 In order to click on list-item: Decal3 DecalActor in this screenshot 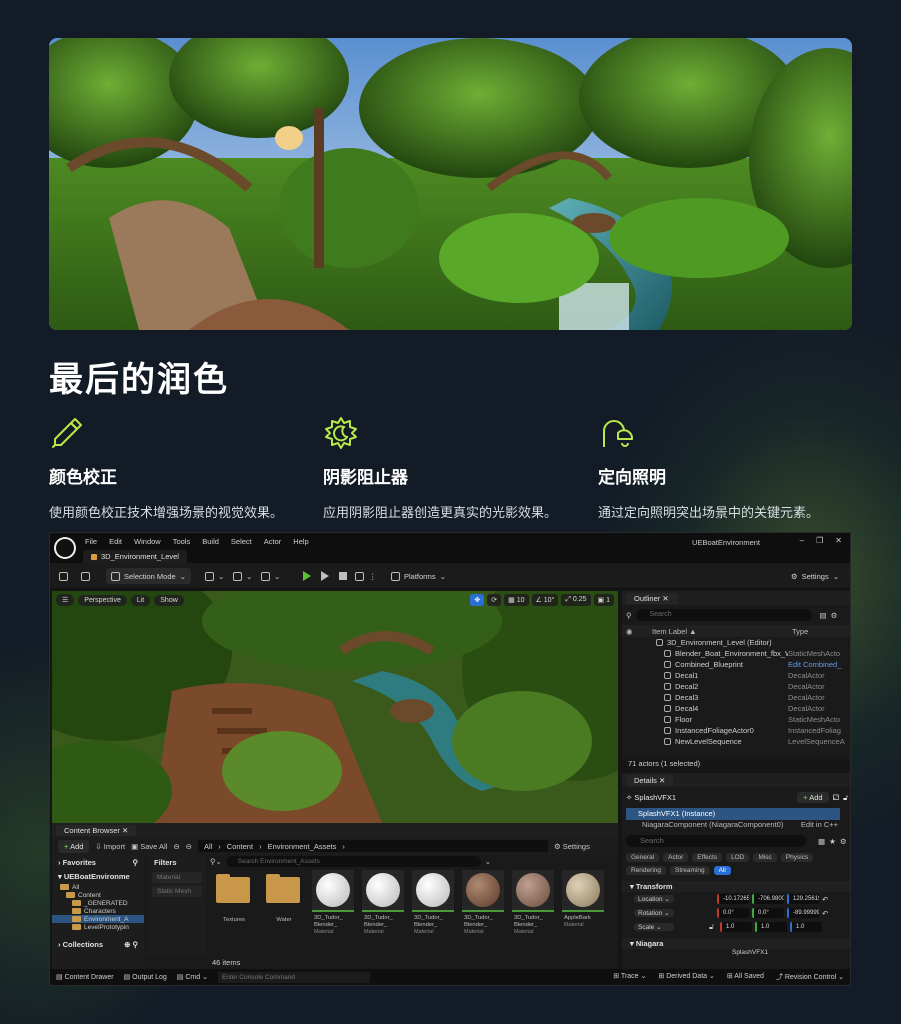, I will do `click(736, 697)`.